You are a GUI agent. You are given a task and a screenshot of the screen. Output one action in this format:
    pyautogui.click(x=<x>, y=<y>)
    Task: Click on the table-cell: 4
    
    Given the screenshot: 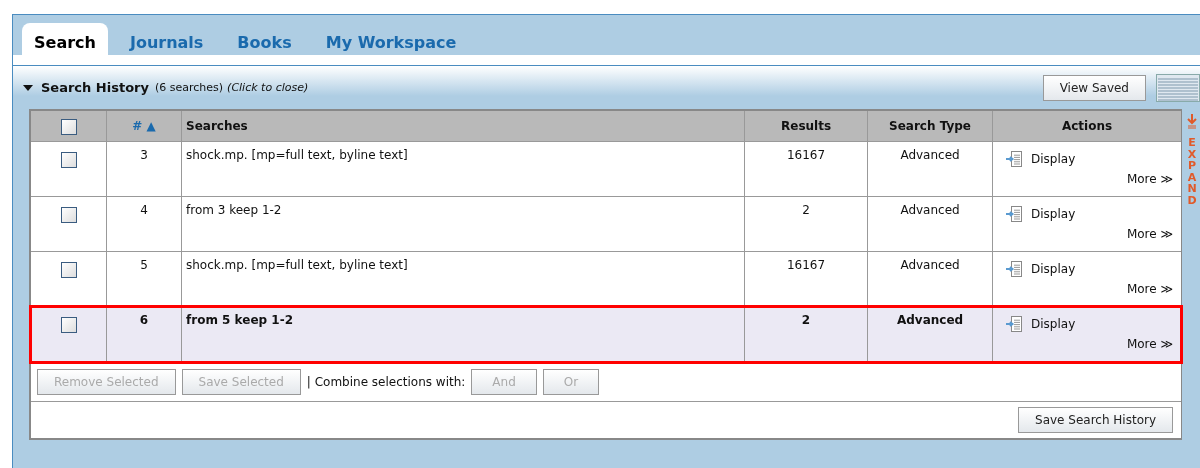 What is the action you would take?
    pyautogui.click(x=144, y=224)
    